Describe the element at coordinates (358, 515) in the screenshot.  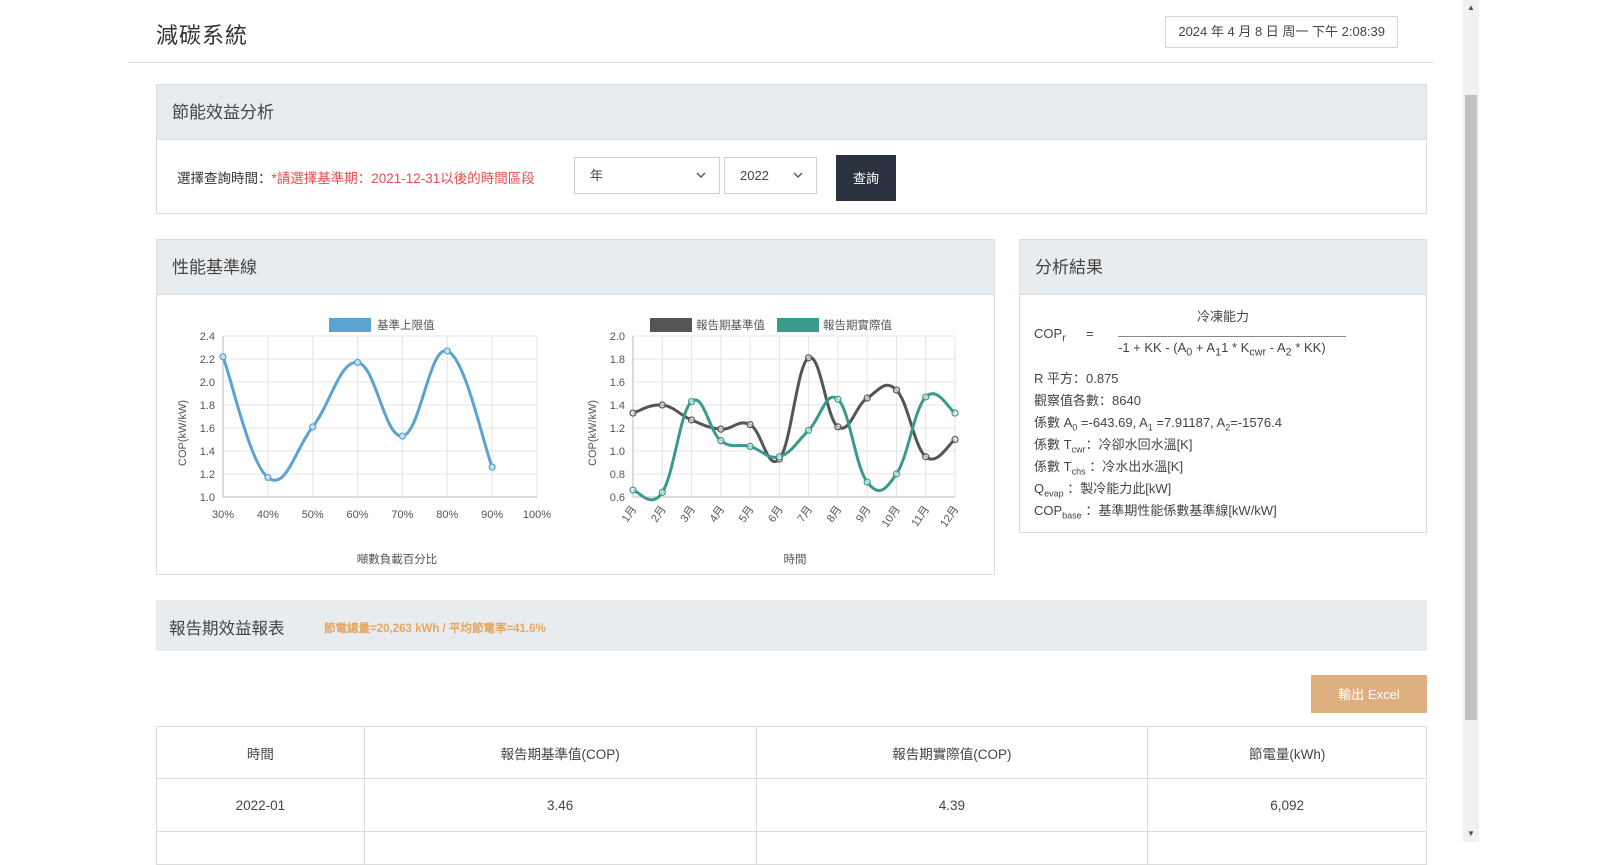
I see `x-tick-label: 60%` at that location.